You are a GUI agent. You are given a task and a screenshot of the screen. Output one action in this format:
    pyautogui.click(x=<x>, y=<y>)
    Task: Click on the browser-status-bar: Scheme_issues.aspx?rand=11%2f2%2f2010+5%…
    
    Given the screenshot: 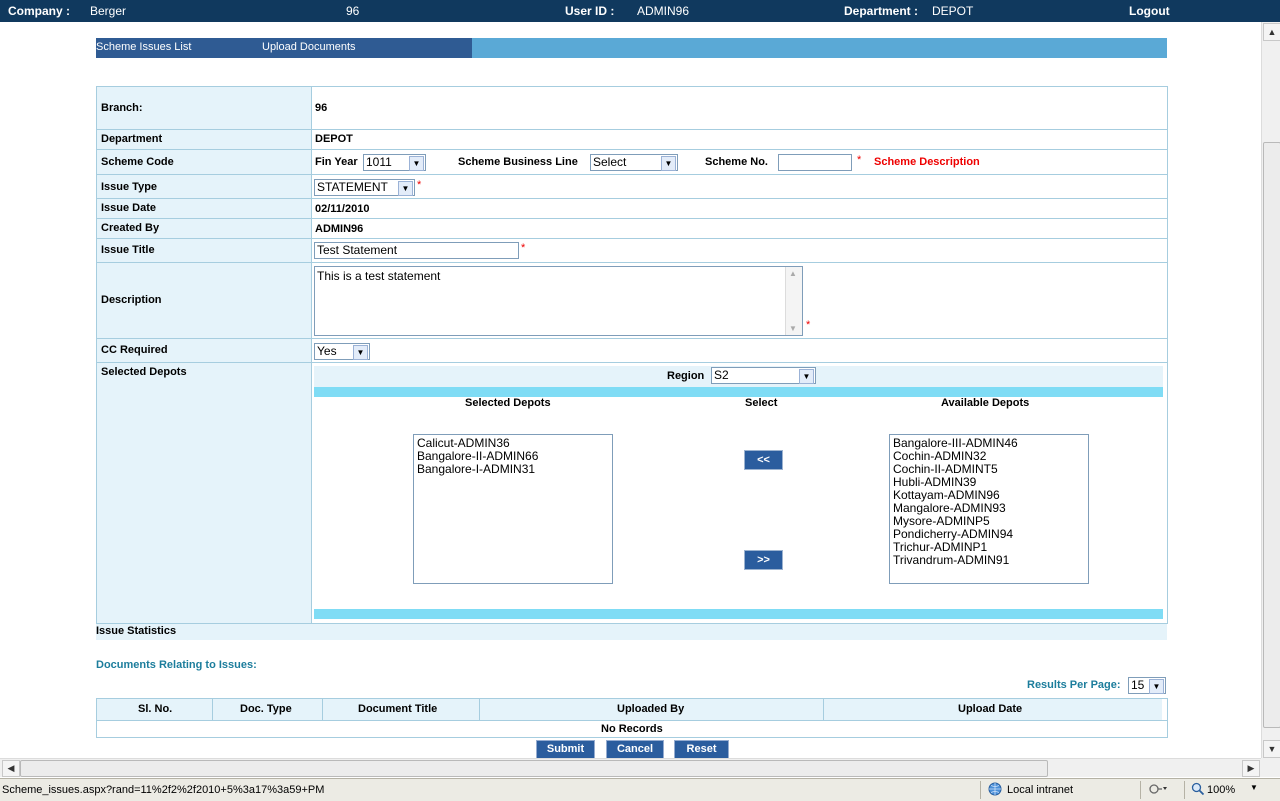 What is the action you would take?
    pyautogui.click(x=640, y=789)
    